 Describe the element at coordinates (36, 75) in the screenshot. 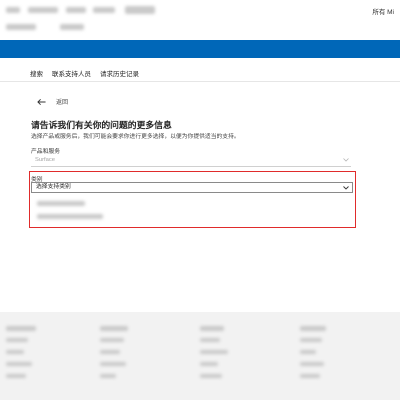

I see `tab-search: 搜索` at that location.